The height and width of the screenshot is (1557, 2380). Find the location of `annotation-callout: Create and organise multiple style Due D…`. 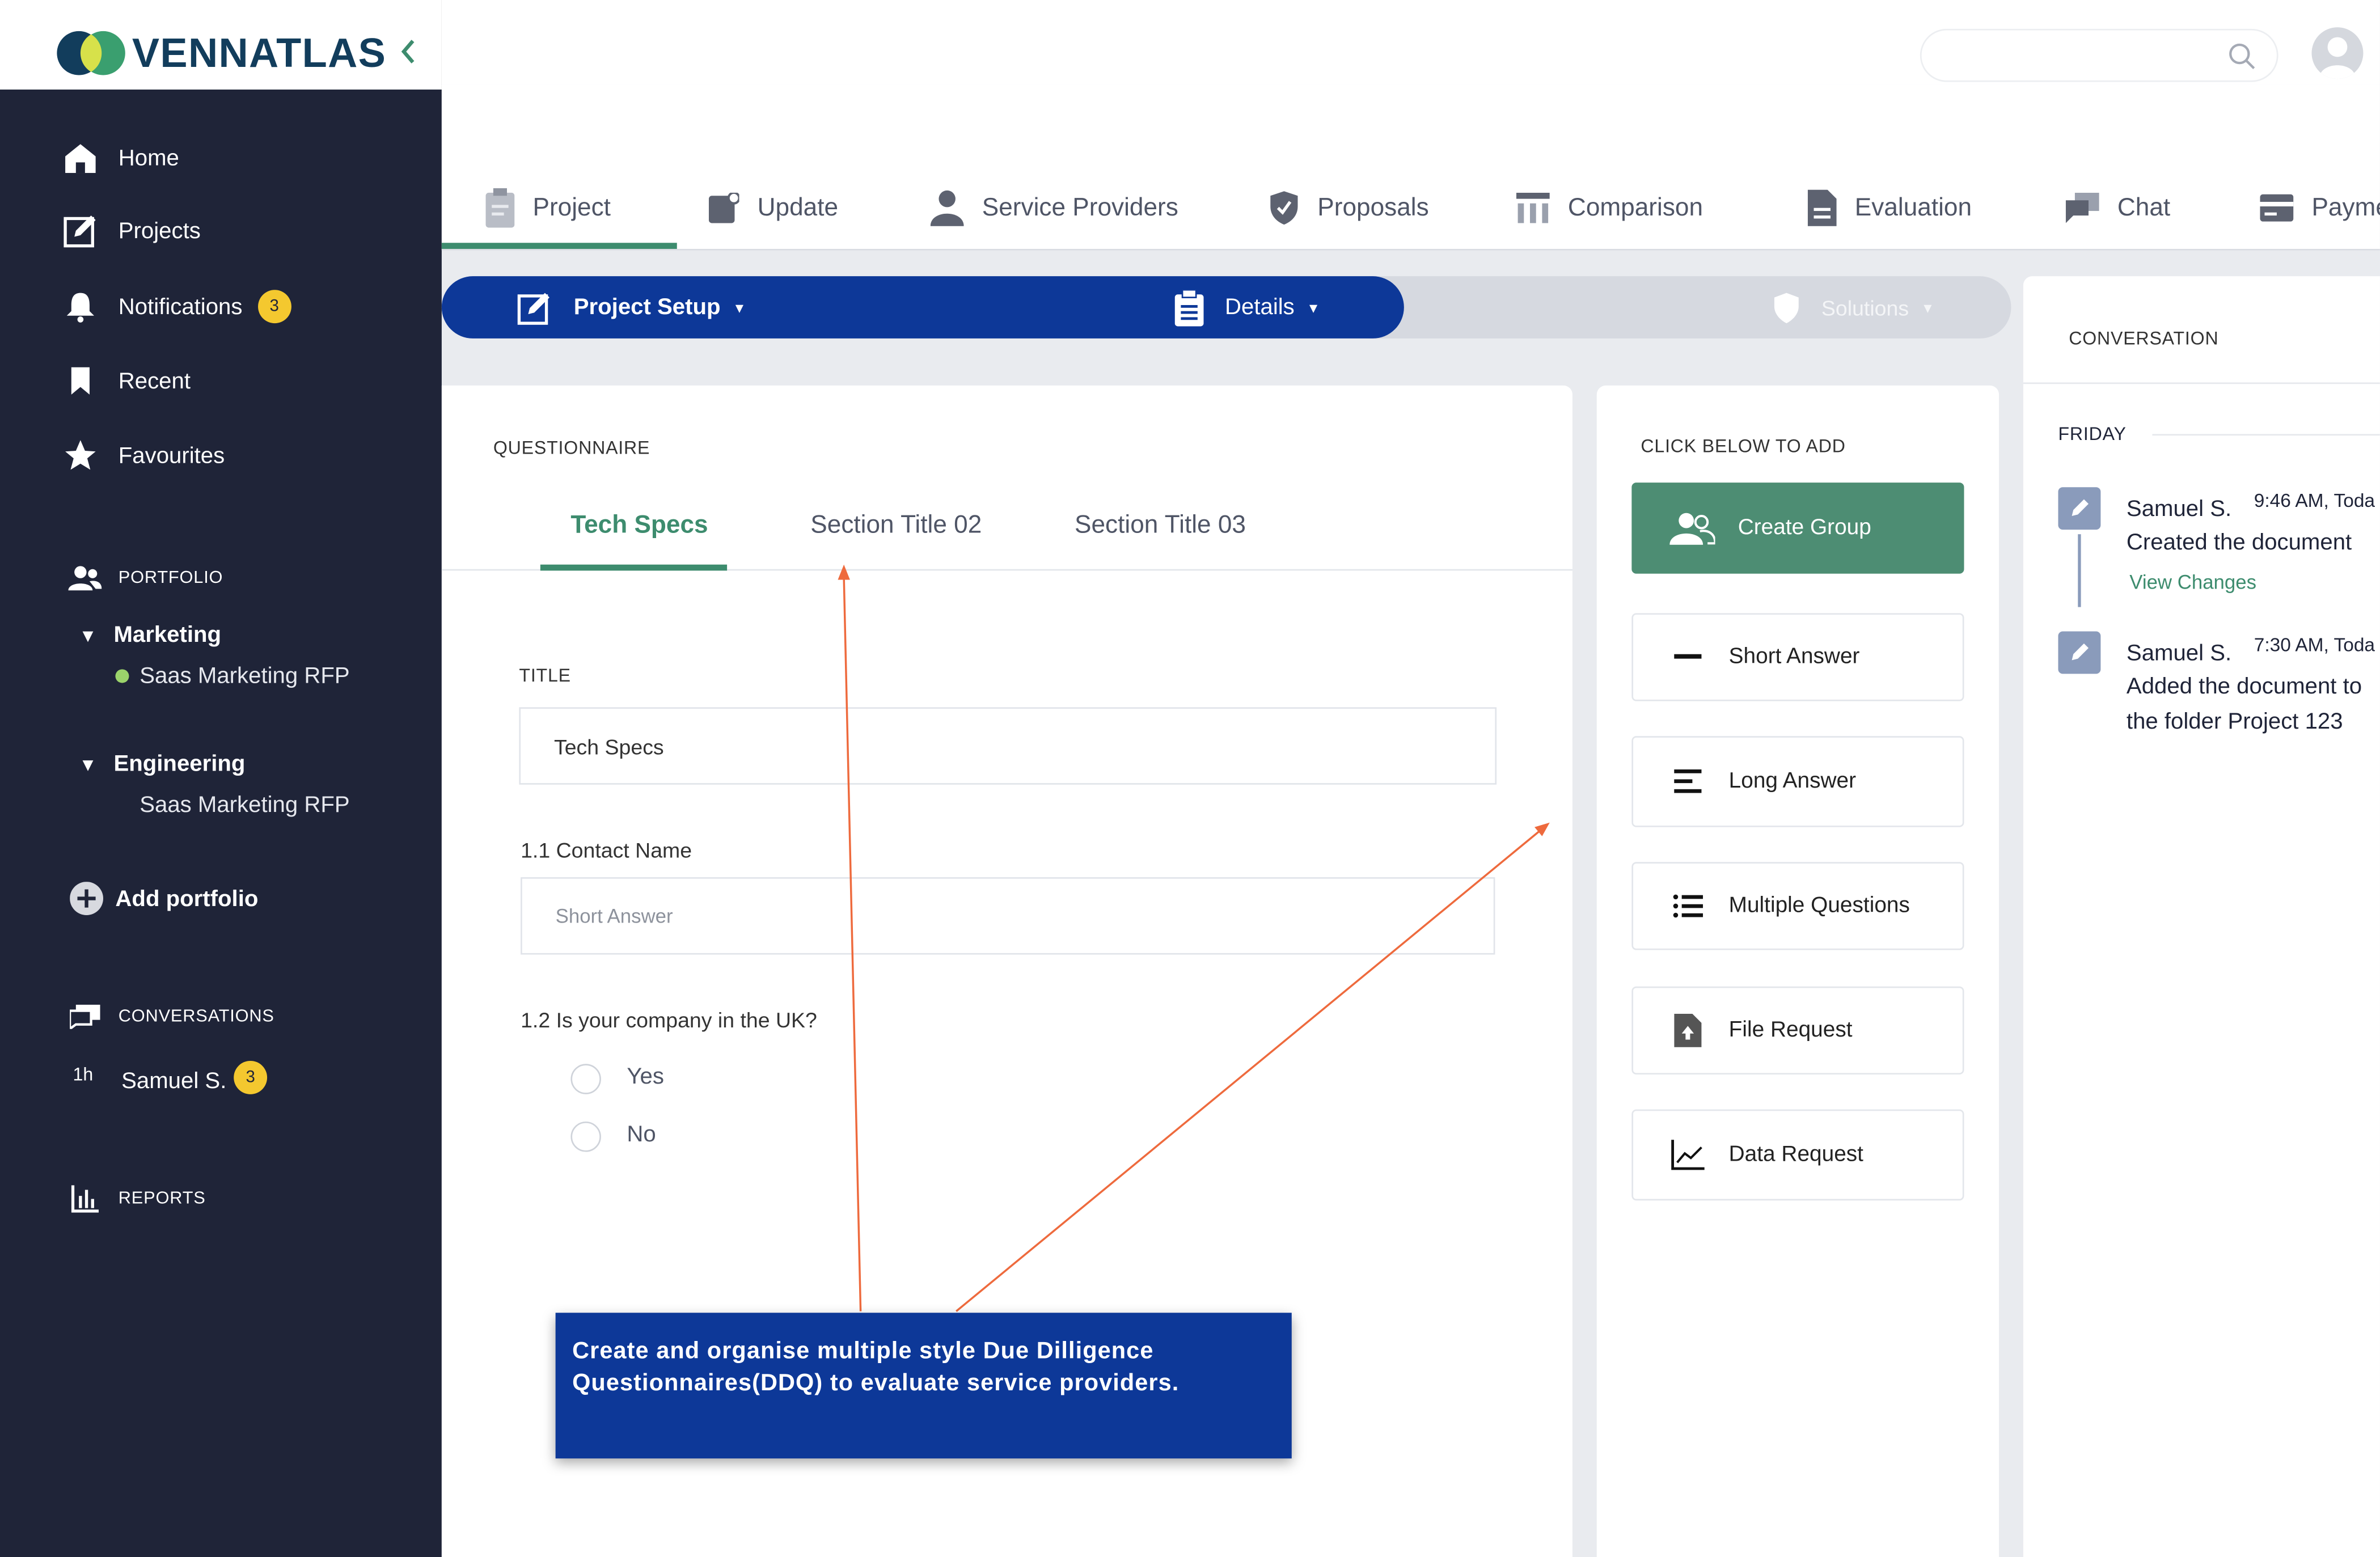

annotation-callout: Create and organise multiple style Due D… is located at coordinates (923, 1386).